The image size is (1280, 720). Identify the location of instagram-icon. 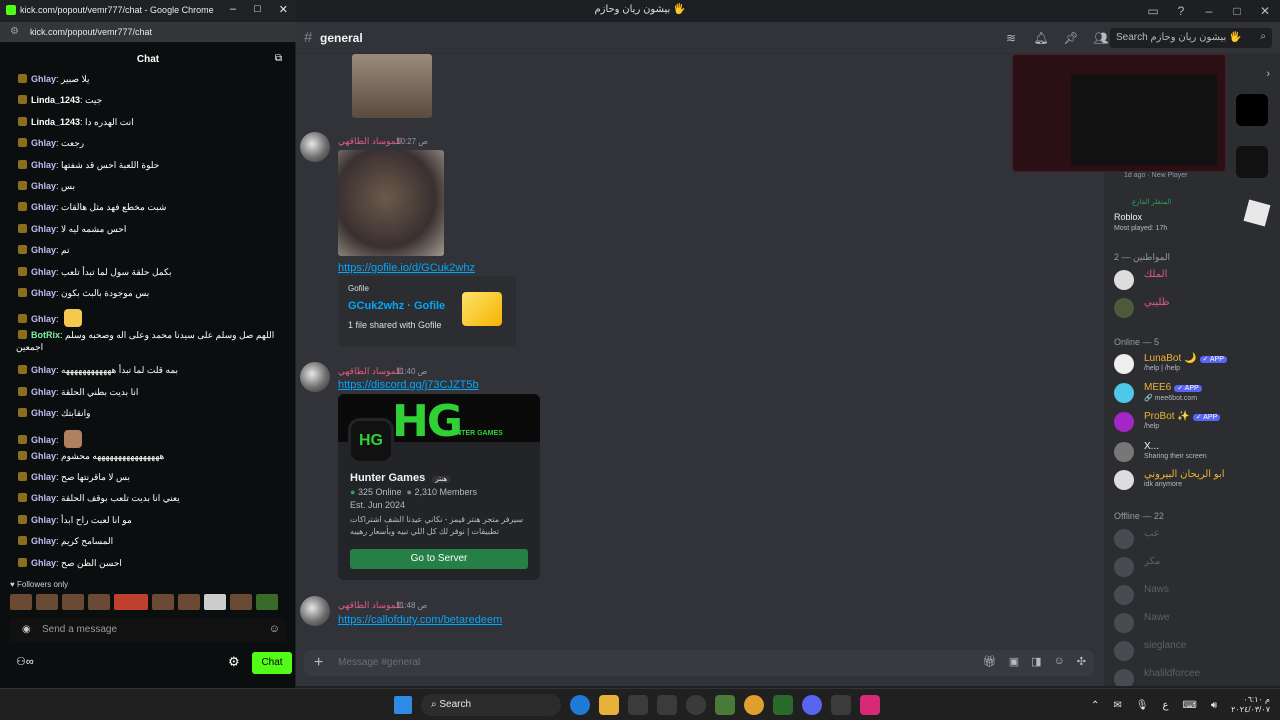
(870, 705).